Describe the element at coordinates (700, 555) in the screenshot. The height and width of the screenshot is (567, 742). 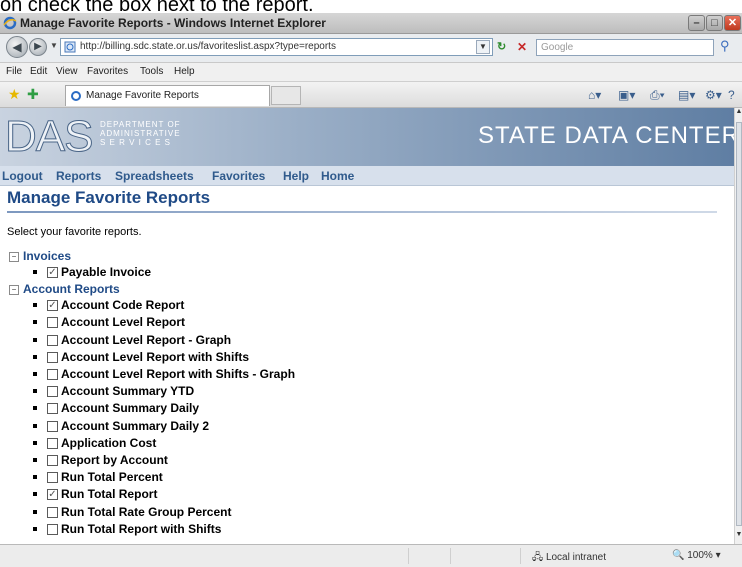
I see `zoom-level: 100%` at that location.